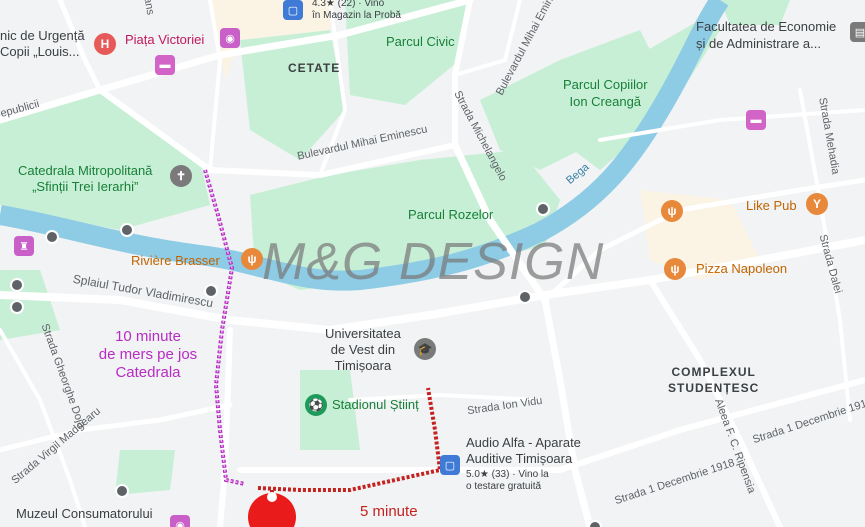 Image resolution: width=865 pixels, height=527 pixels. I want to click on shop-rating-label: 4.3★ (22) · Vino în Magazin la Probă, so click(356, 10).